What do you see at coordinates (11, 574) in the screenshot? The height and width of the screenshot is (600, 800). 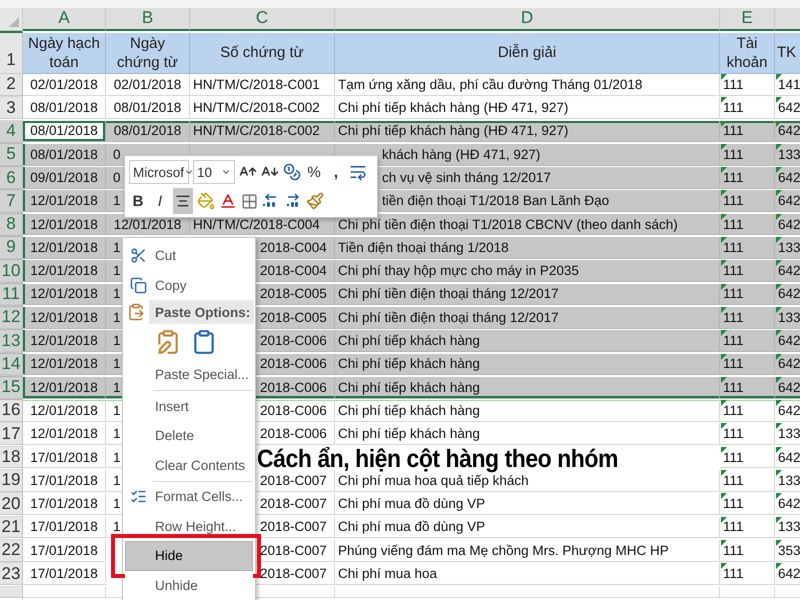 I see `row-header: 23` at bounding box center [11, 574].